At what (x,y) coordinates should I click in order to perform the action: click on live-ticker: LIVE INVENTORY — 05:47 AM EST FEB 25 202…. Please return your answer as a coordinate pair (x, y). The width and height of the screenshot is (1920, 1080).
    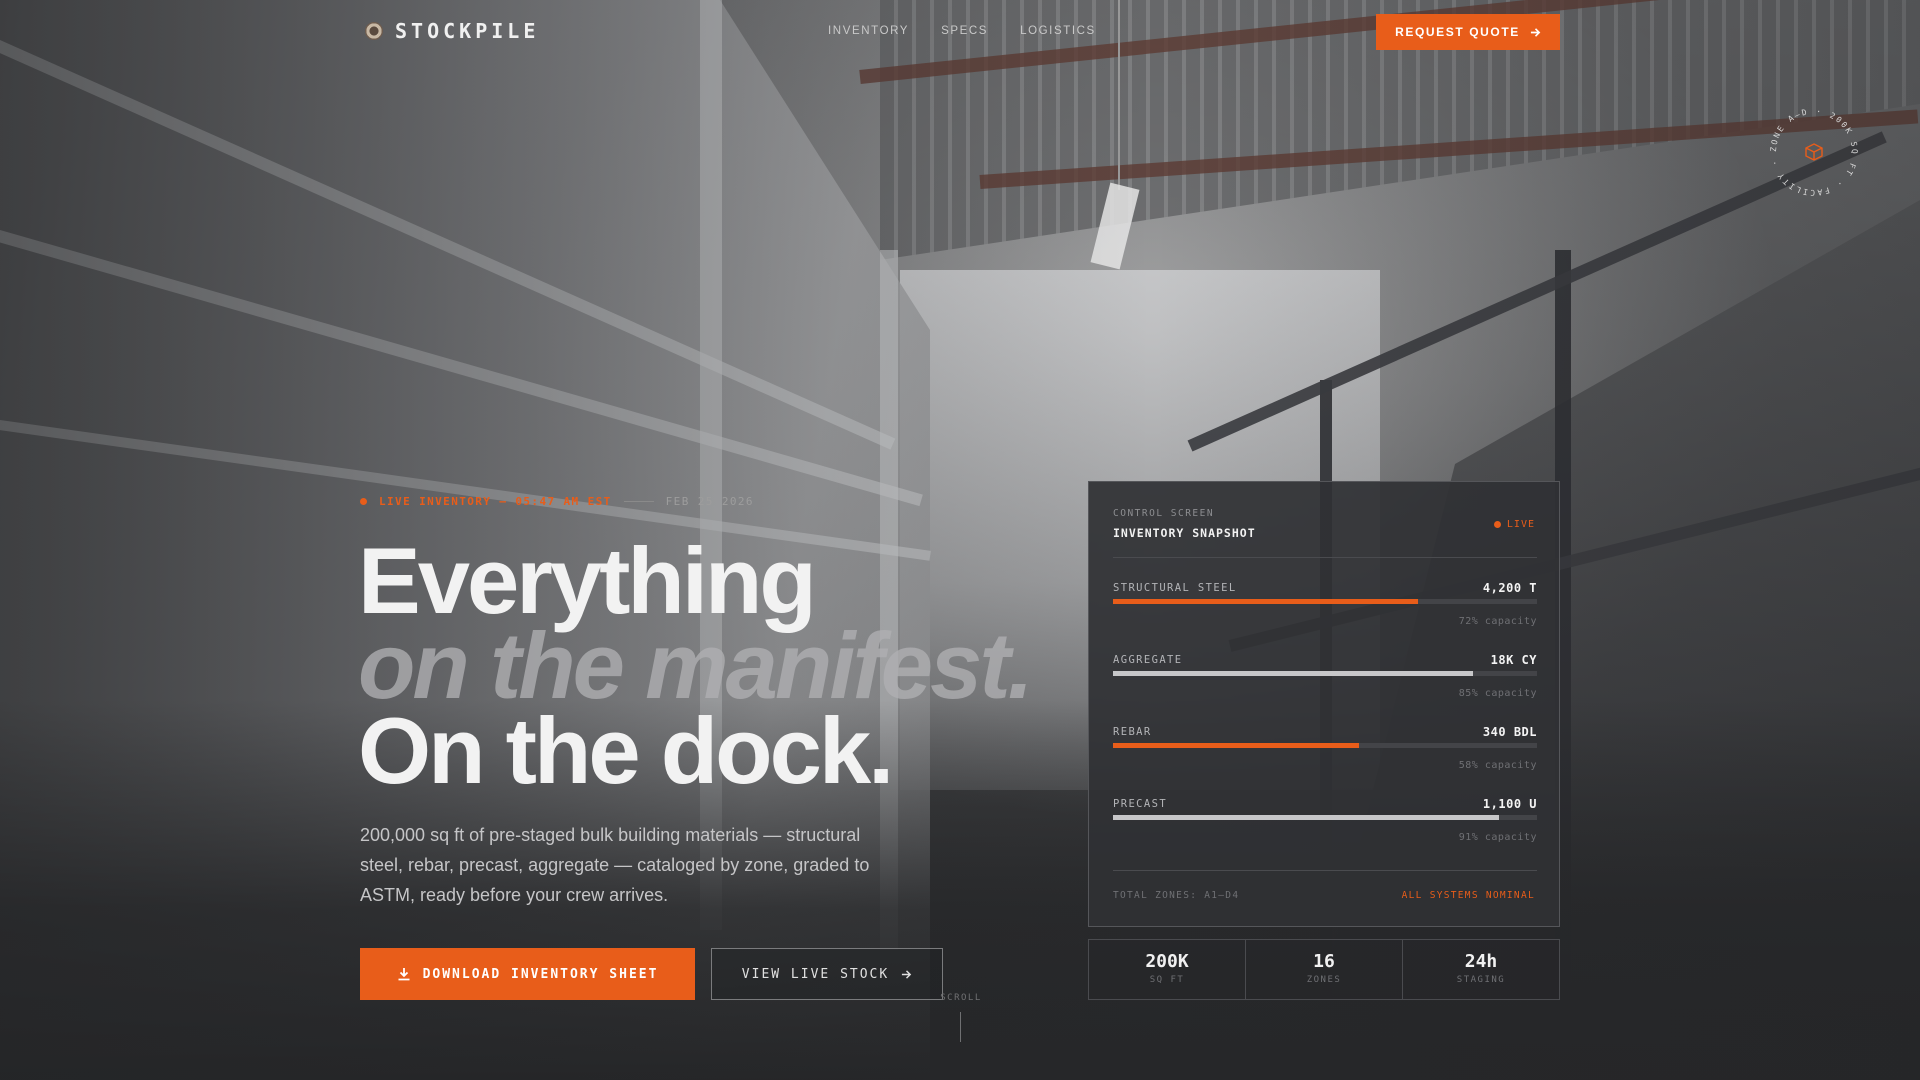
    Looking at the image, I should click on (557, 501).